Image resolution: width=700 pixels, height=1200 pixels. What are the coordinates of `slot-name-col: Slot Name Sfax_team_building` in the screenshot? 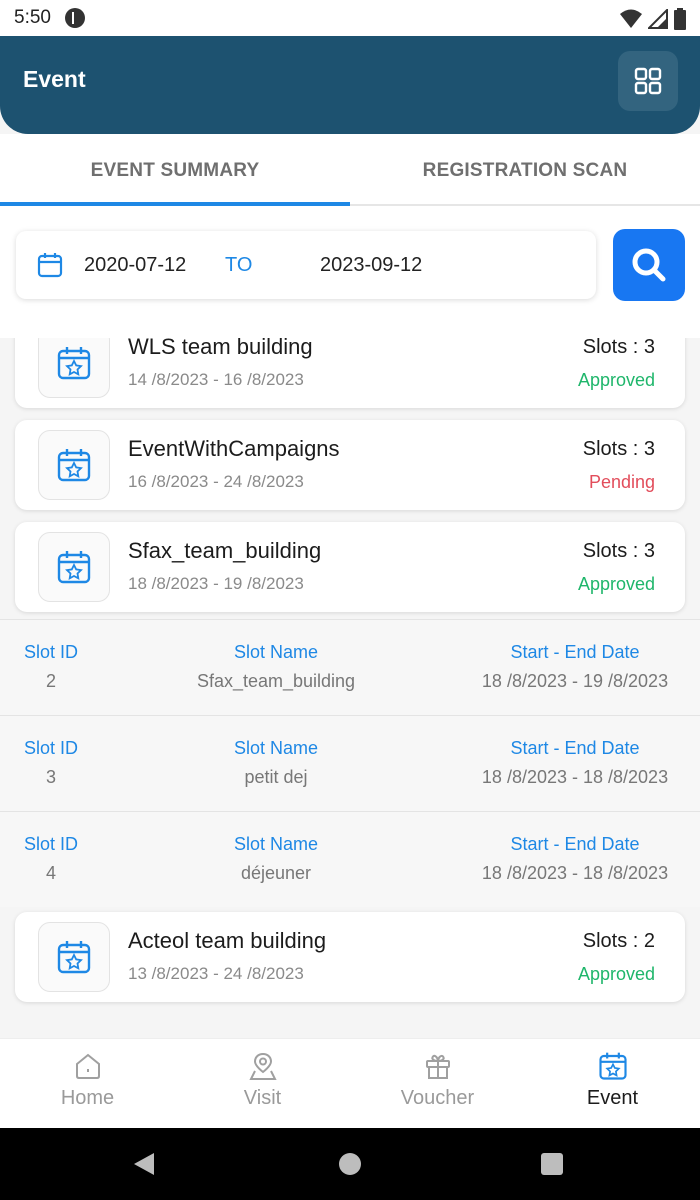 It's located at (276, 667).